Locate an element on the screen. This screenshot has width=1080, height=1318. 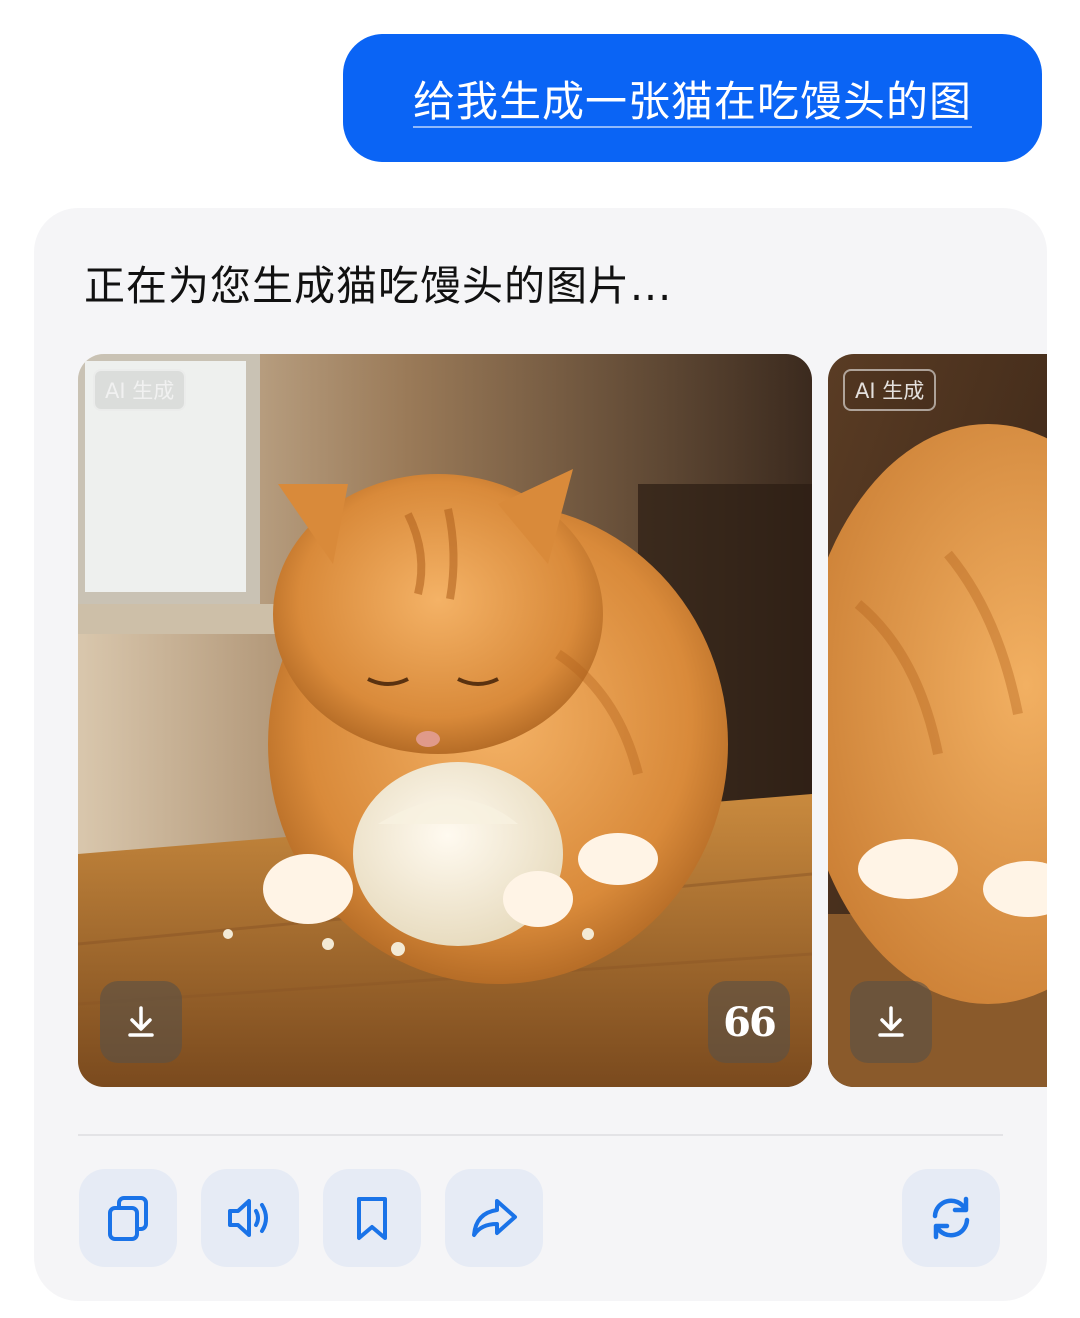
quote-icon: 66 is located at coordinates (750, 1022).